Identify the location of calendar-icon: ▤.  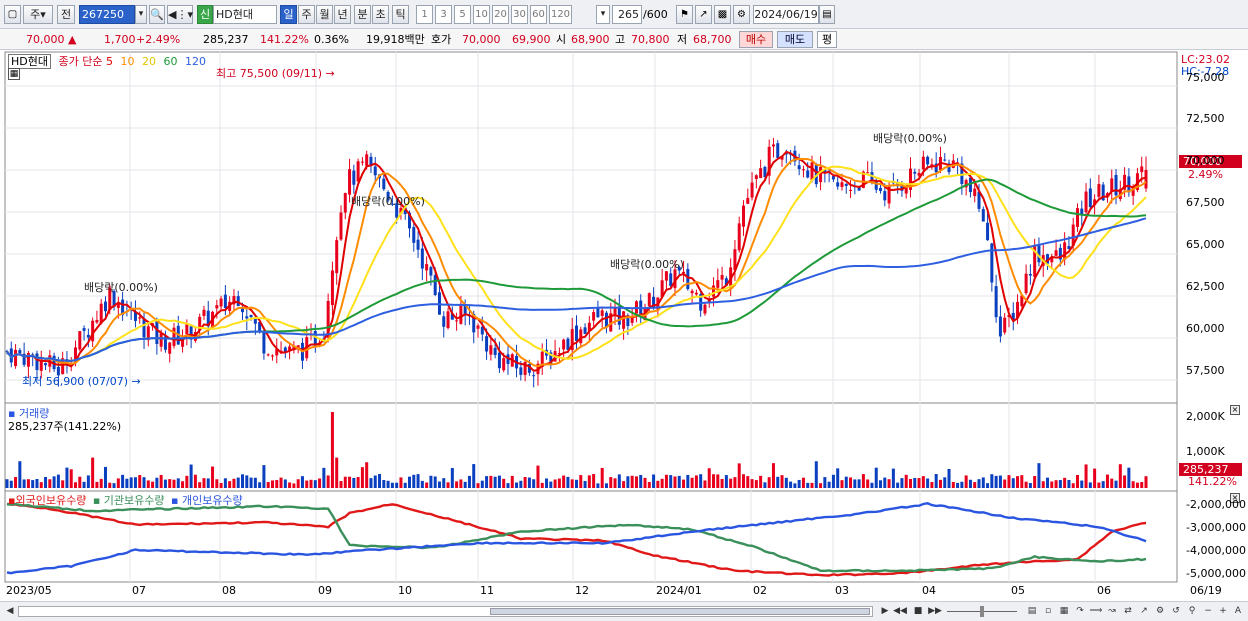
(827, 14).